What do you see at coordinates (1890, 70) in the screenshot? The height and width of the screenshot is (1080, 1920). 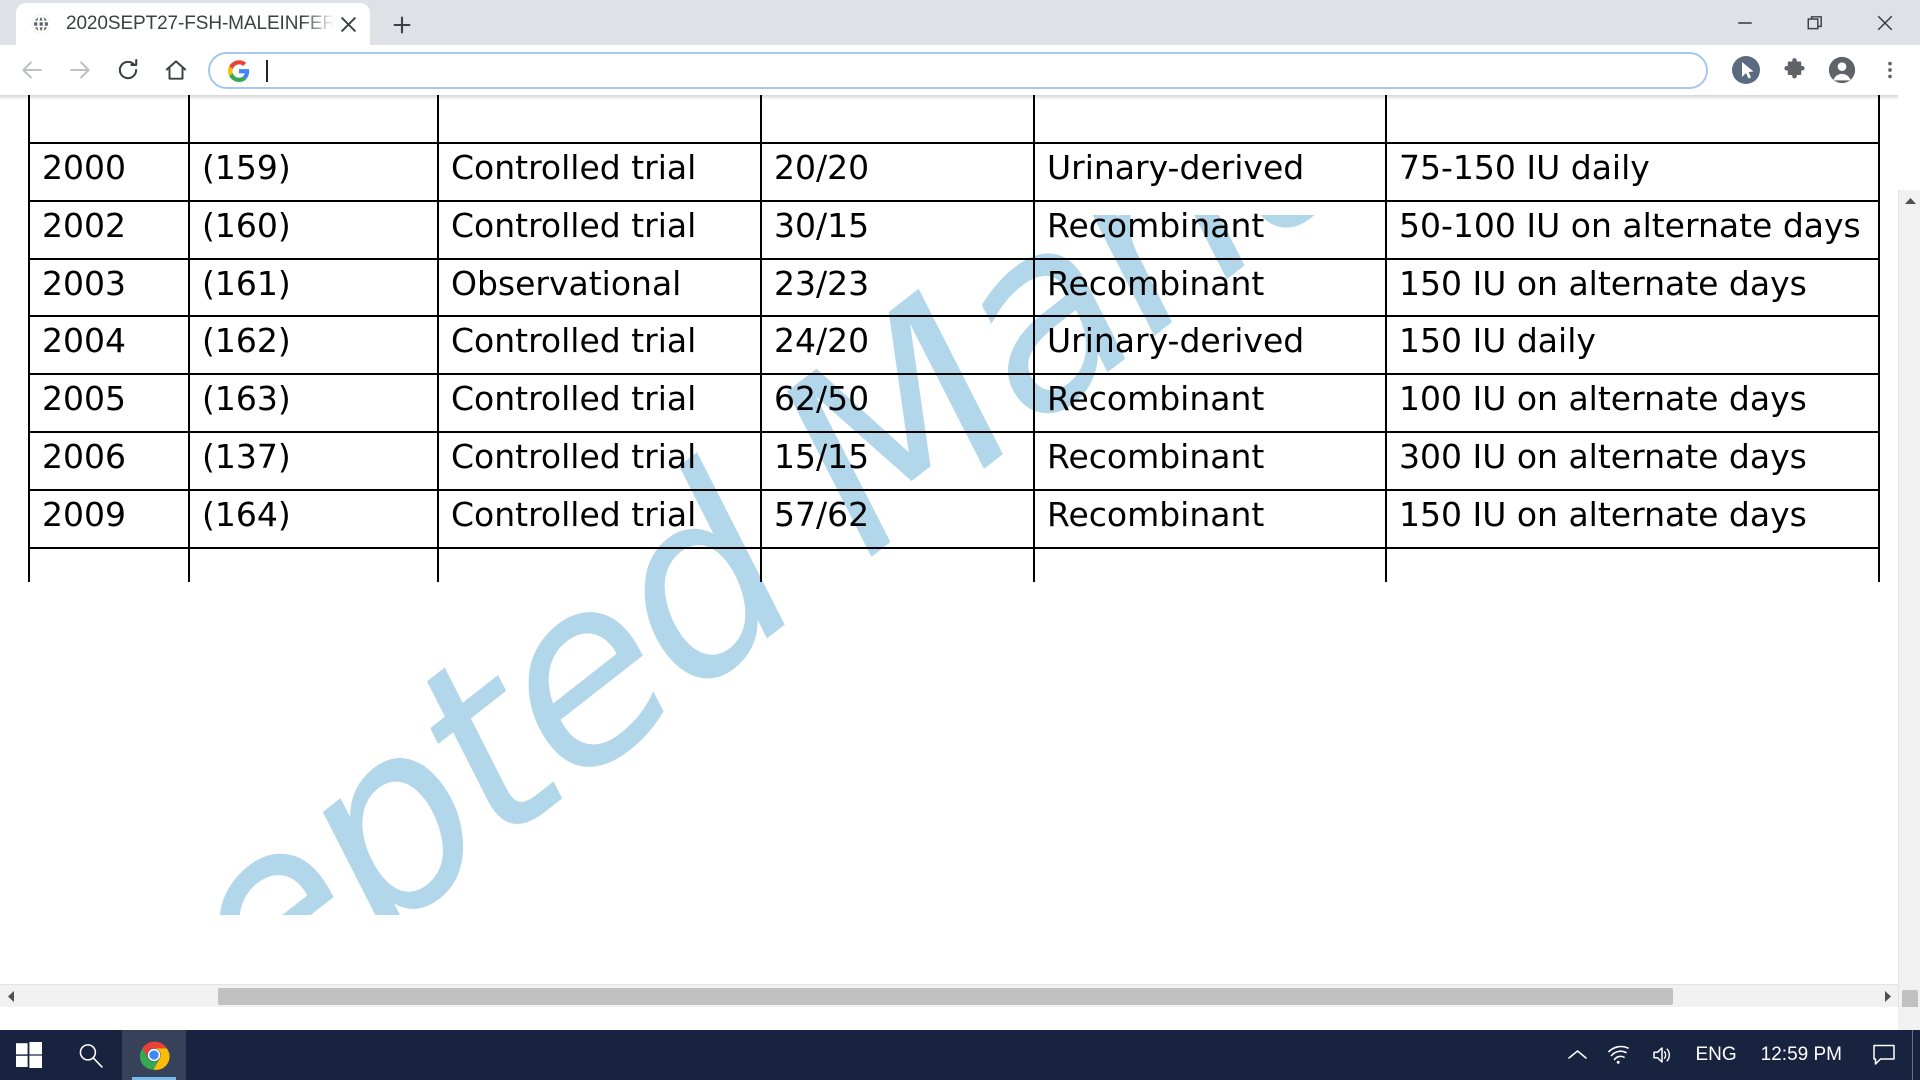 I see `three-dot-menu-icon` at bounding box center [1890, 70].